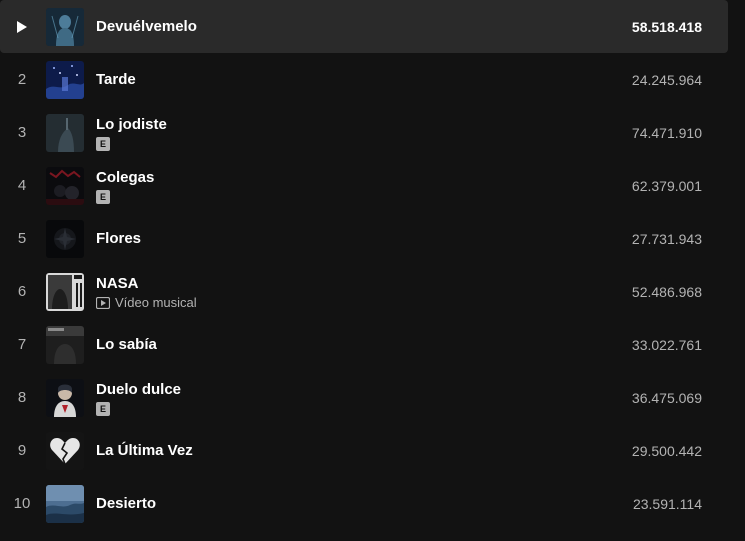 Image resolution: width=745 pixels, height=541 pixels. I want to click on track-title: Lo sabía, so click(339, 344).